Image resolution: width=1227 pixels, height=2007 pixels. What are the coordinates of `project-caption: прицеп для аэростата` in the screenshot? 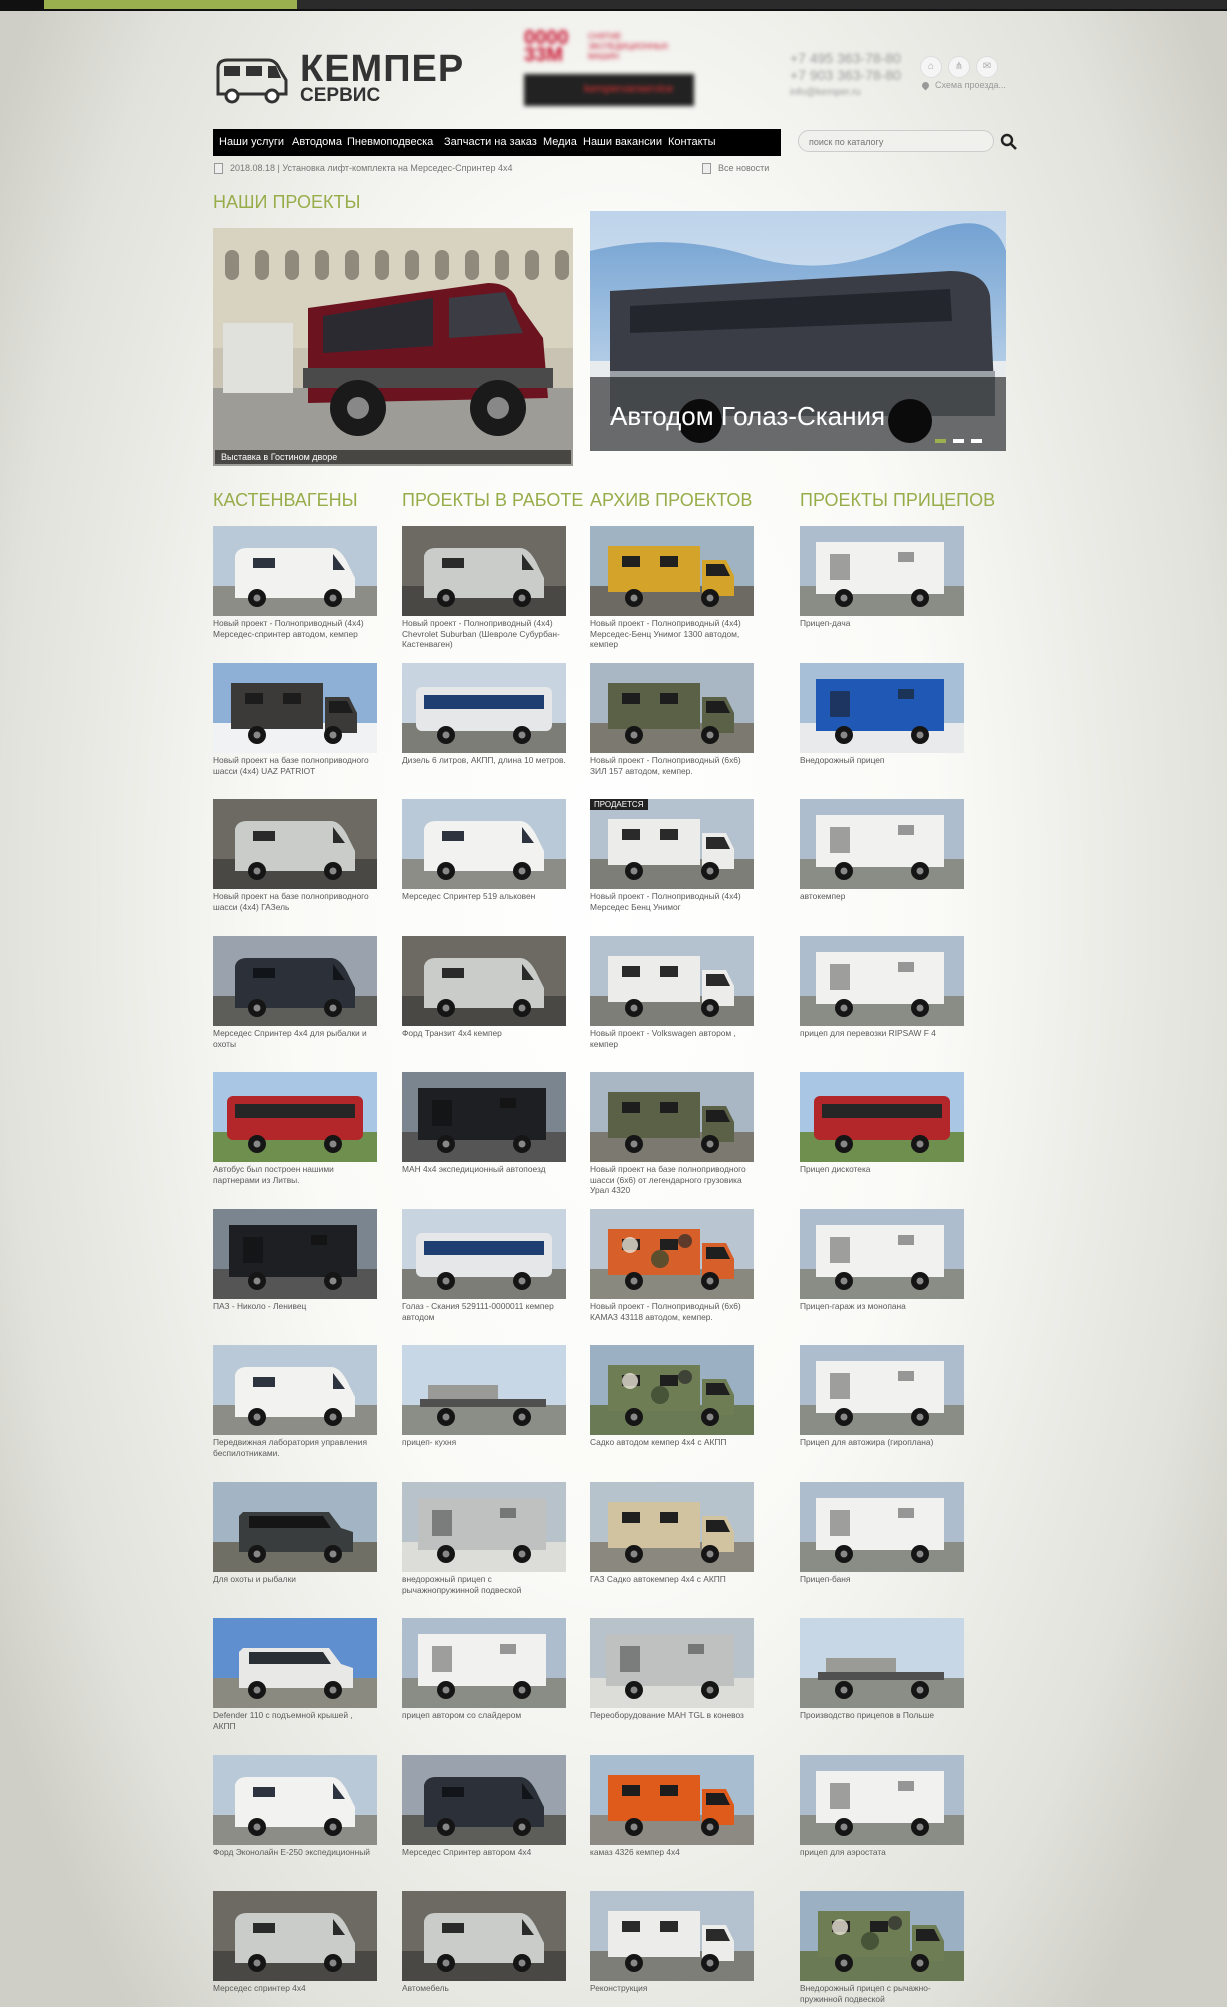 It's located at (882, 1852).